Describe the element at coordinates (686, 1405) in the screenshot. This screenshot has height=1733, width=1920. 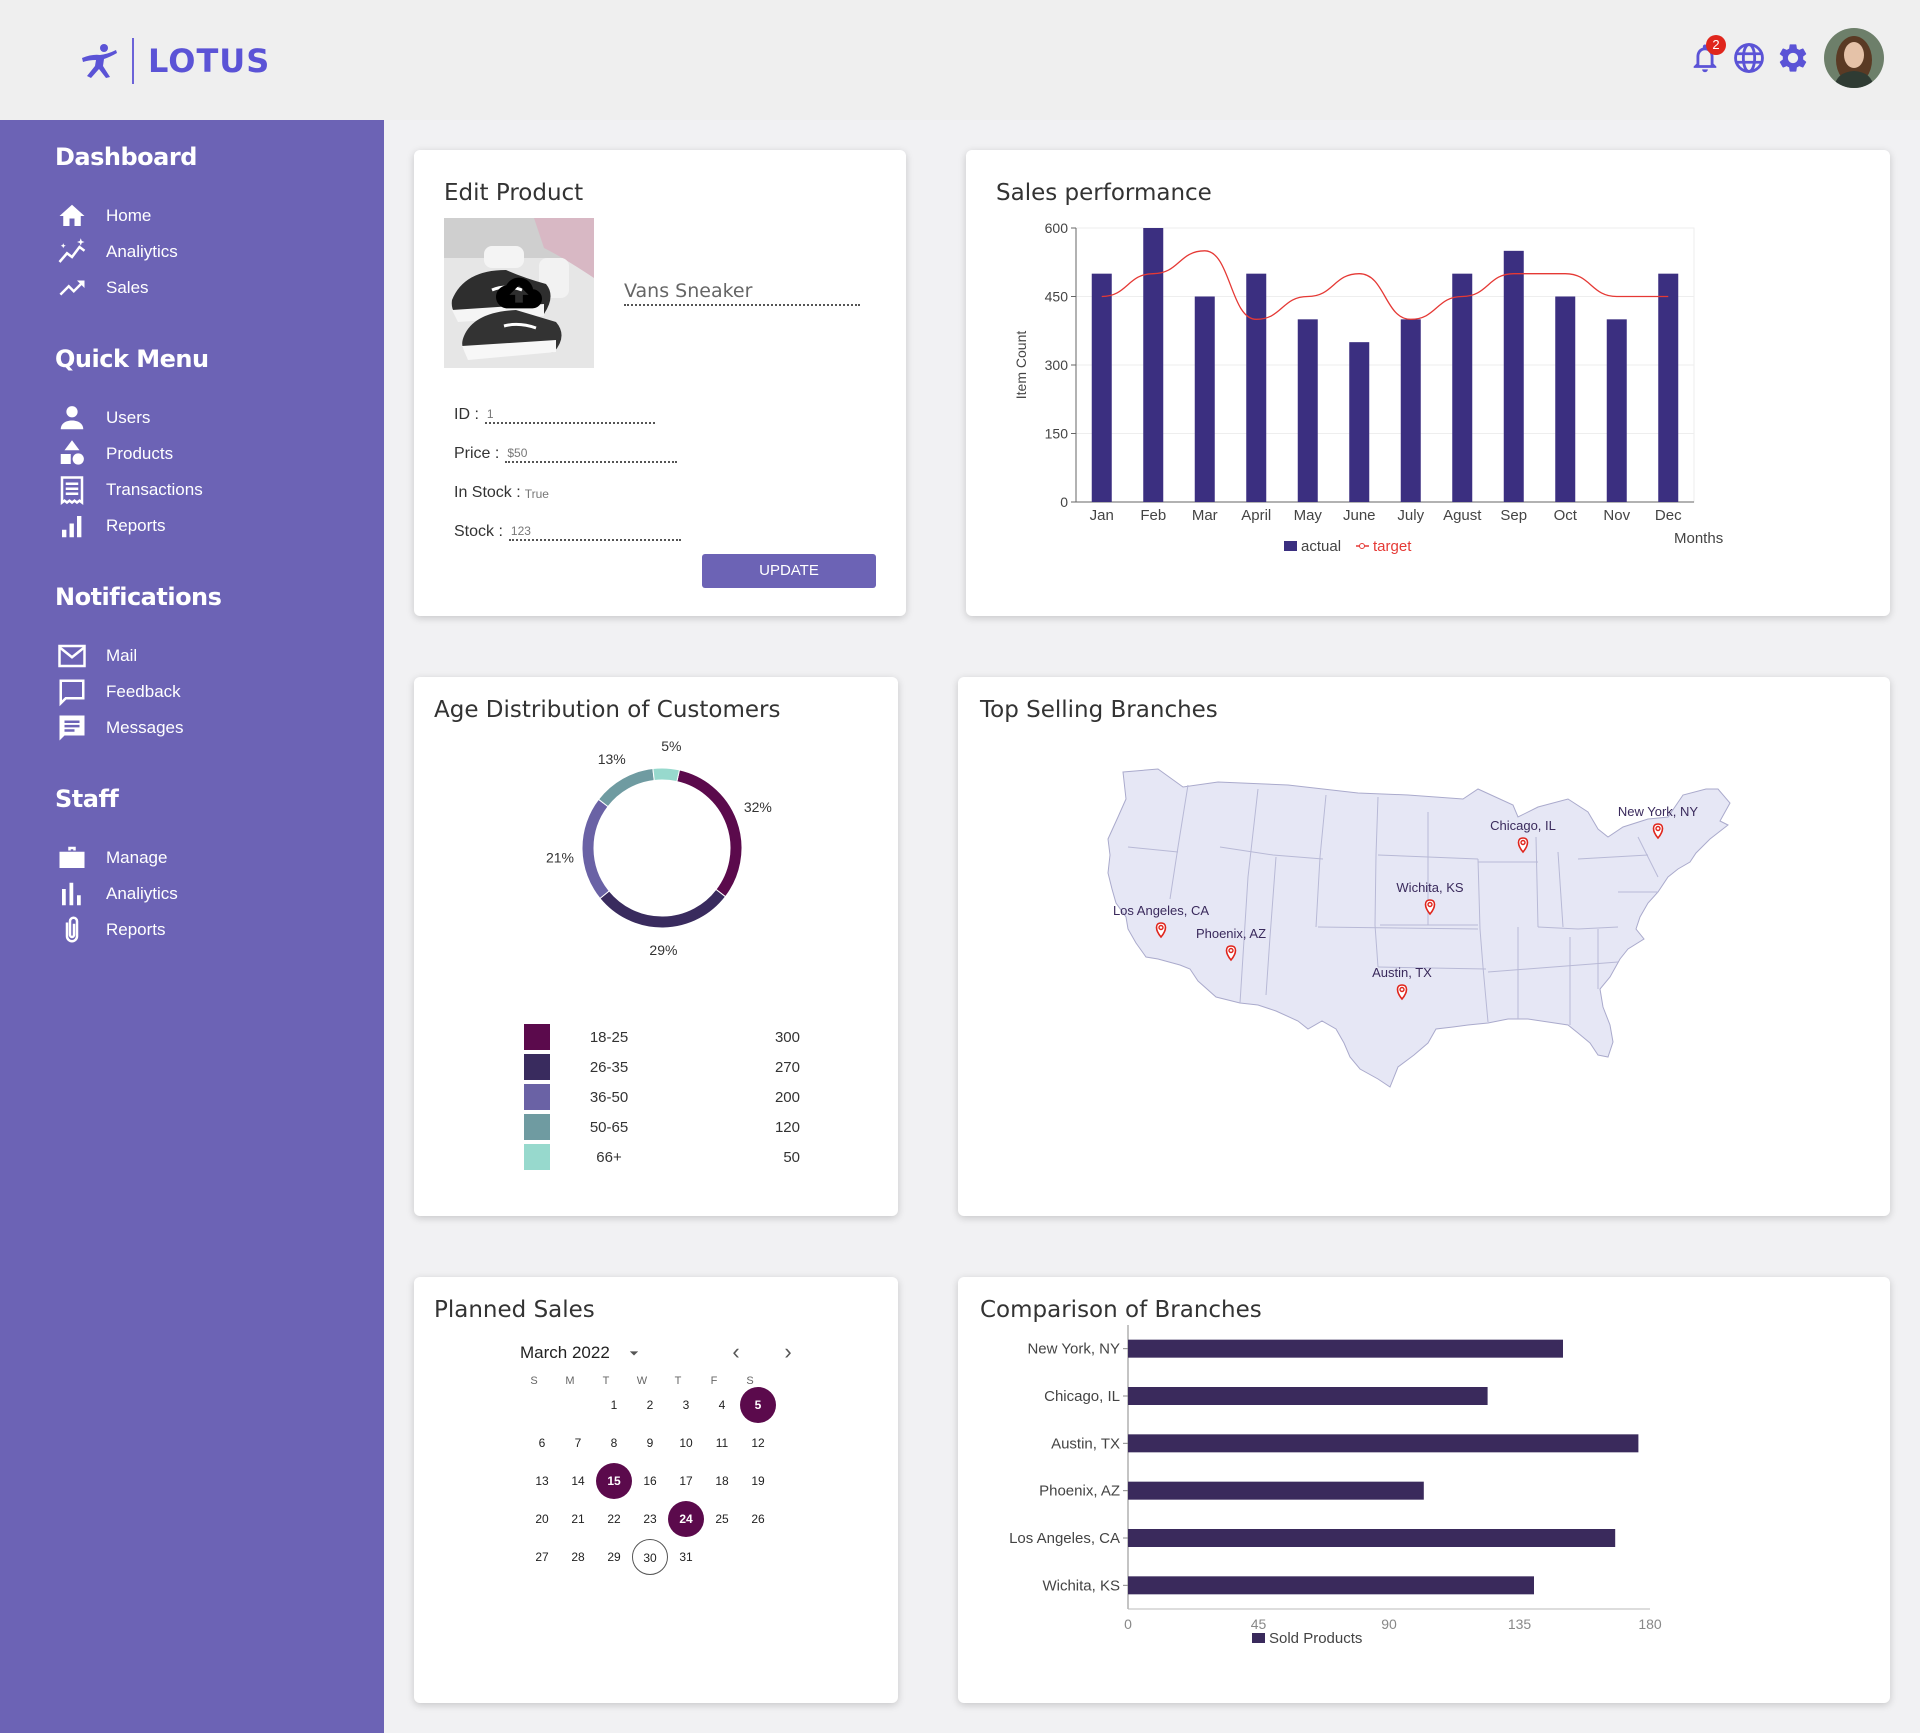
I see `calendar-day: 3` at that location.